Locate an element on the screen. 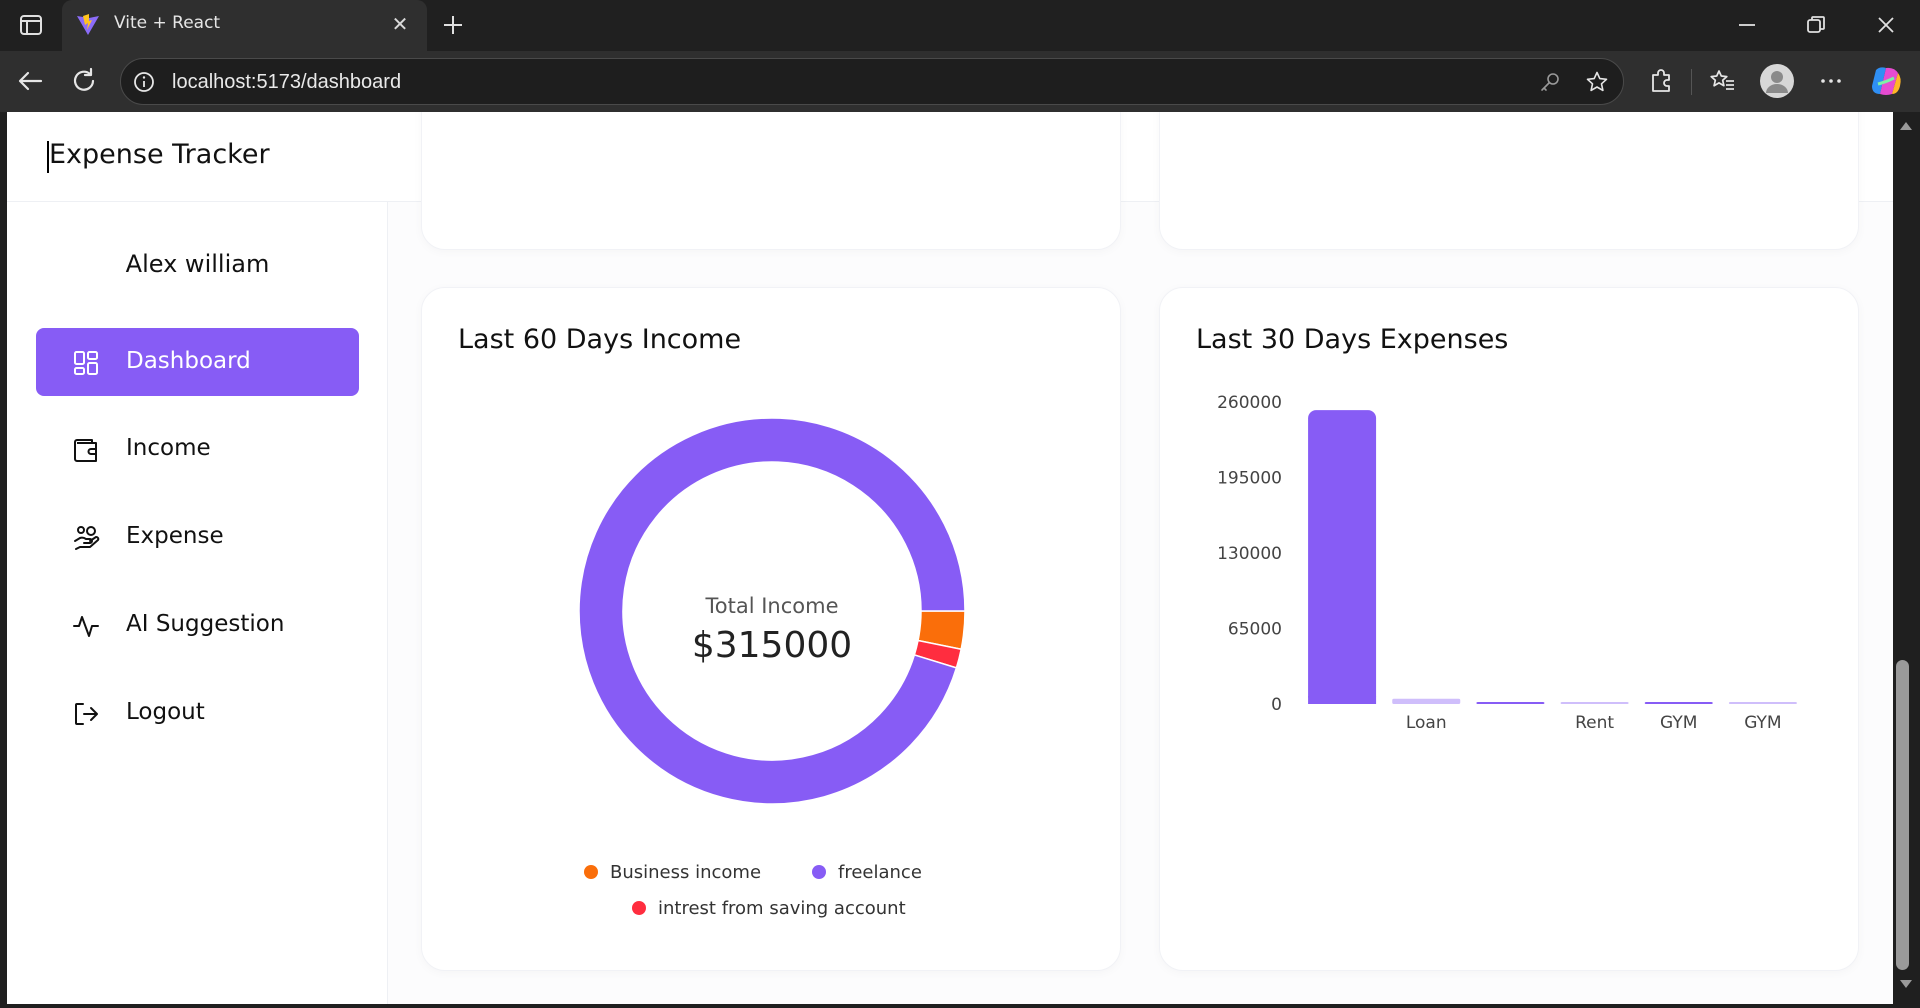 The image size is (1920, 1008). y-tick-label: 65000 is located at coordinates (1255, 630).